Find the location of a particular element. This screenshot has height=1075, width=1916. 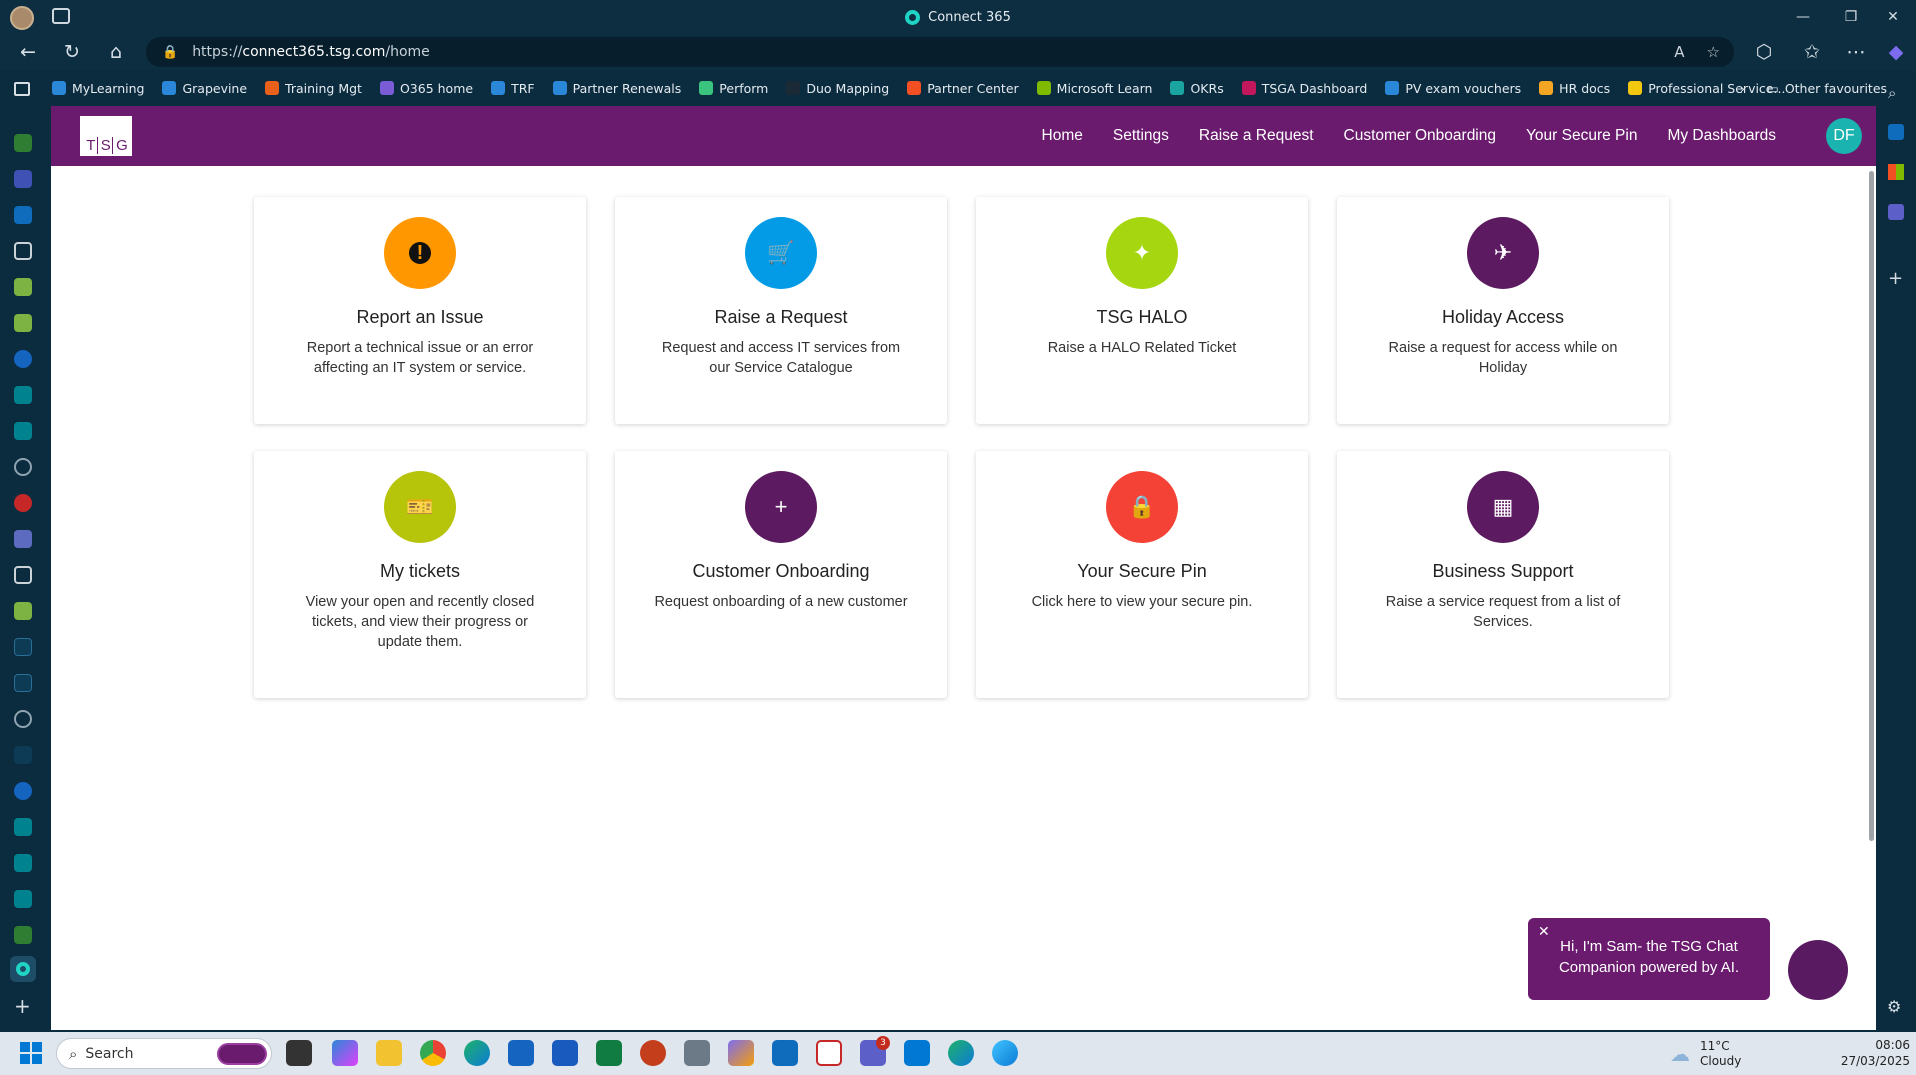

extensions-icon: ⬡ is located at coordinates (1764, 52).